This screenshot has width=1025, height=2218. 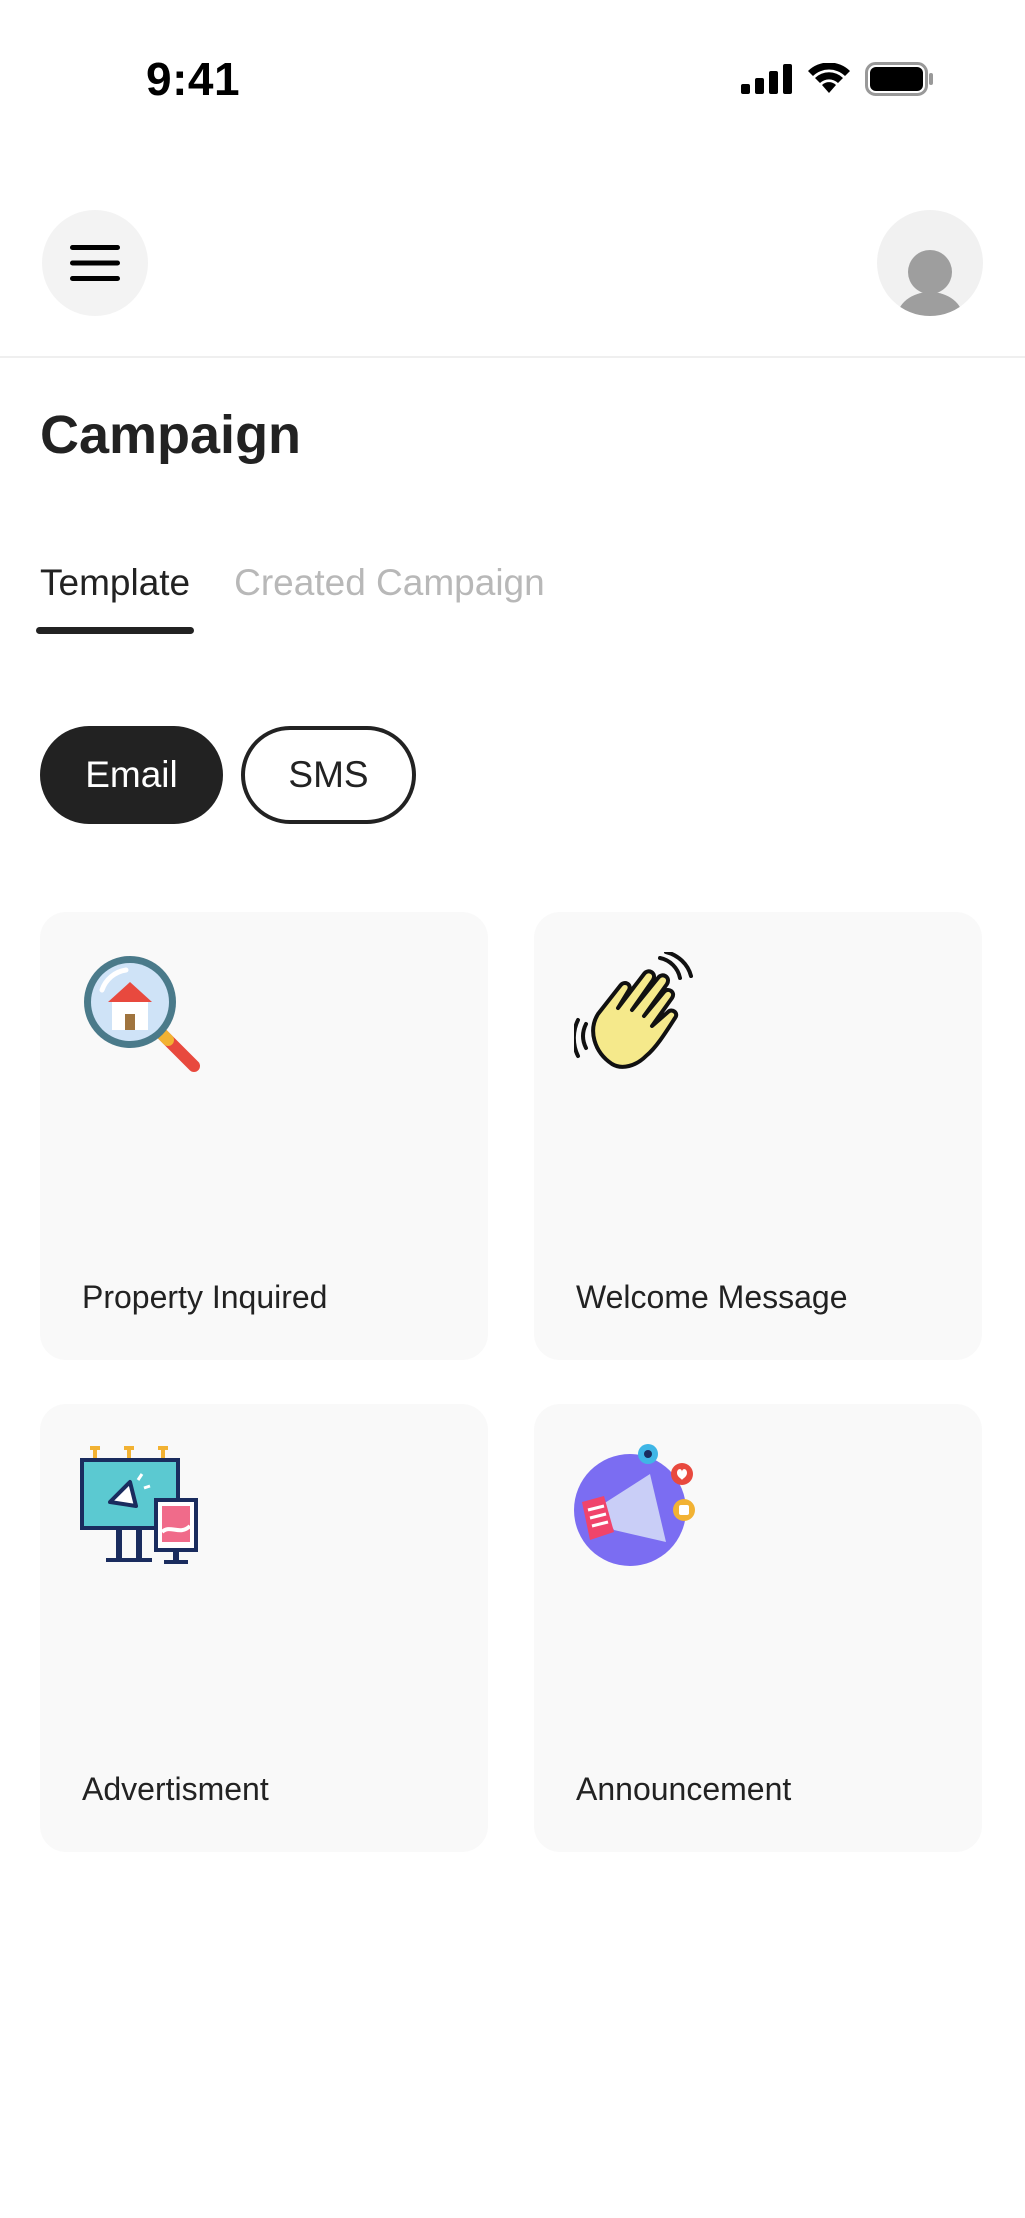 I want to click on menu-button, so click(x=95, y=263).